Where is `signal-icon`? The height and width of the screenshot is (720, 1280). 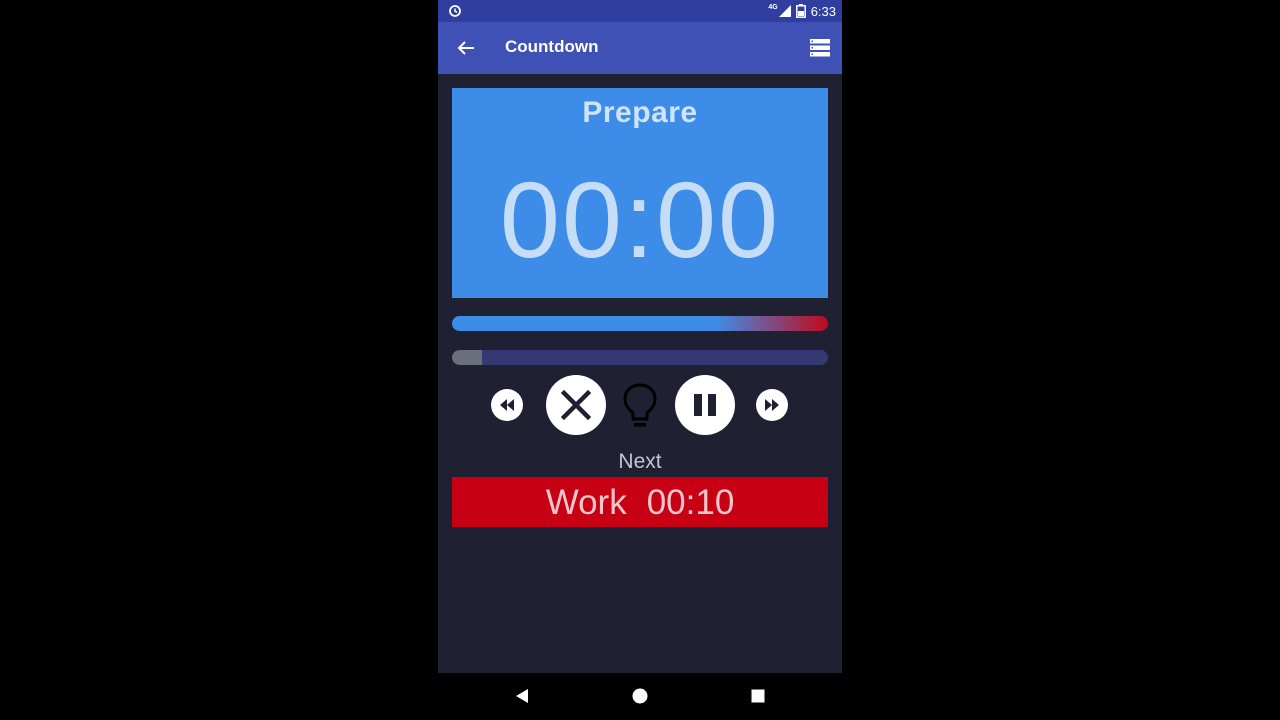
signal-icon is located at coordinates (784, 11).